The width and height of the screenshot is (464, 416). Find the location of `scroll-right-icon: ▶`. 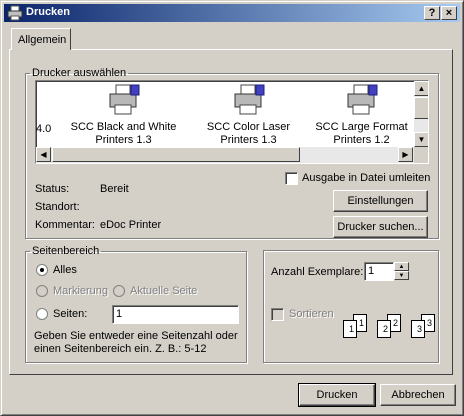

scroll-right-icon: ▶ is located at coordinates (405, 154).